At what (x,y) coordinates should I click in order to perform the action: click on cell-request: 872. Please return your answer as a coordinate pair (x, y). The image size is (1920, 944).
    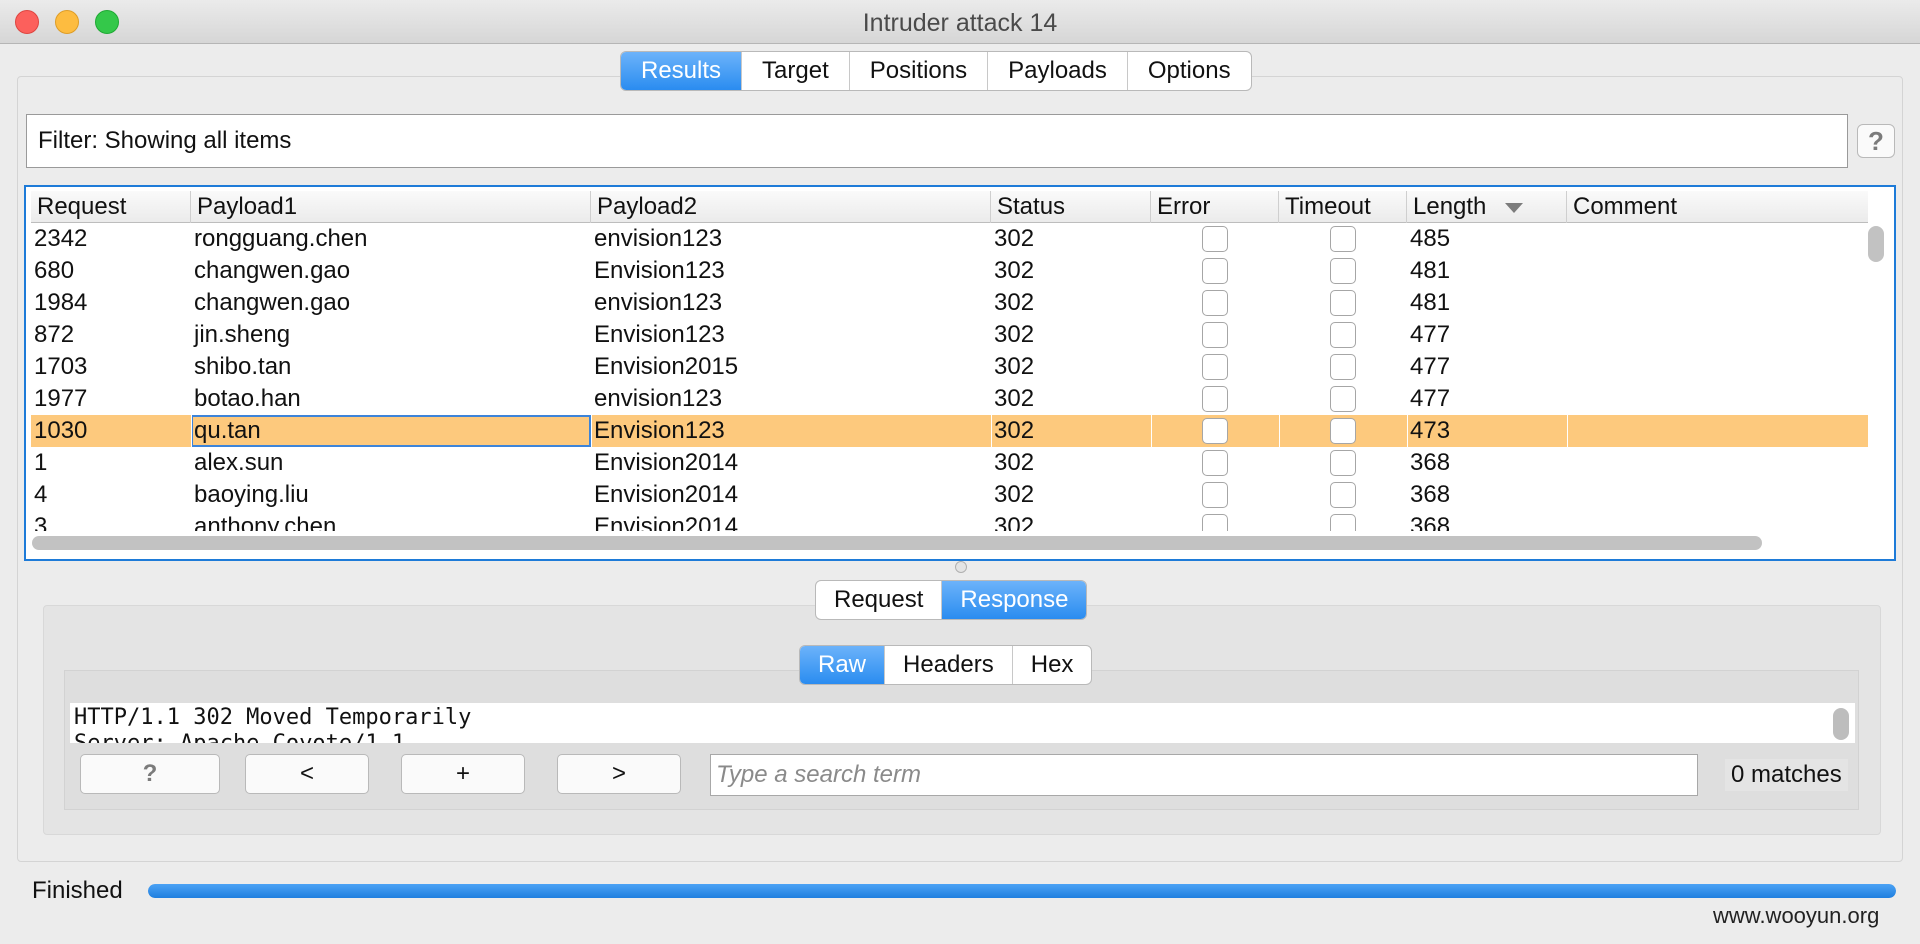
    Looking at the image, I should click on (111, 335).